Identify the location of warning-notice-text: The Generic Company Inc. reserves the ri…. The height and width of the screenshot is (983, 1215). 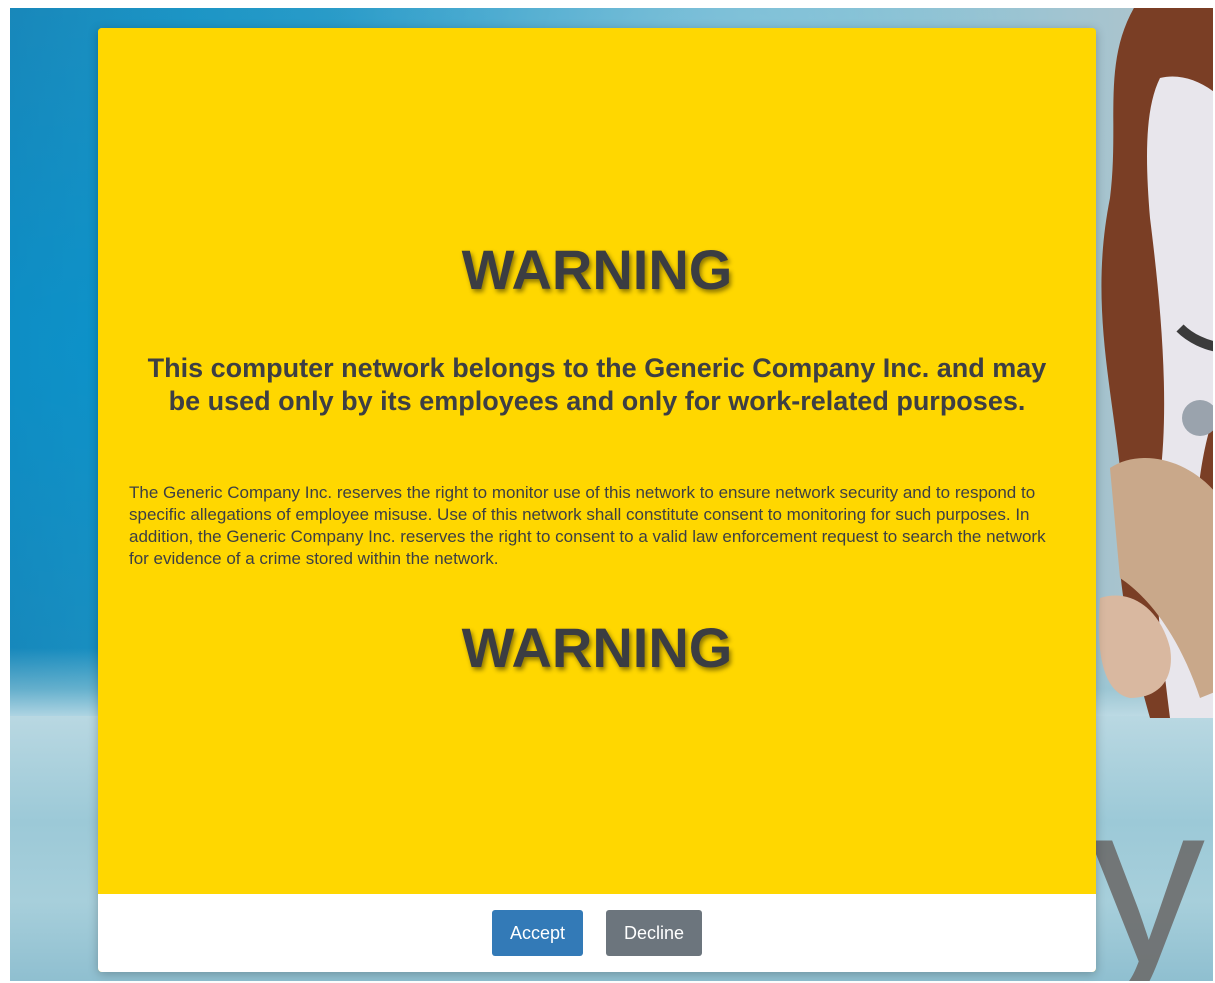
(587, 525).